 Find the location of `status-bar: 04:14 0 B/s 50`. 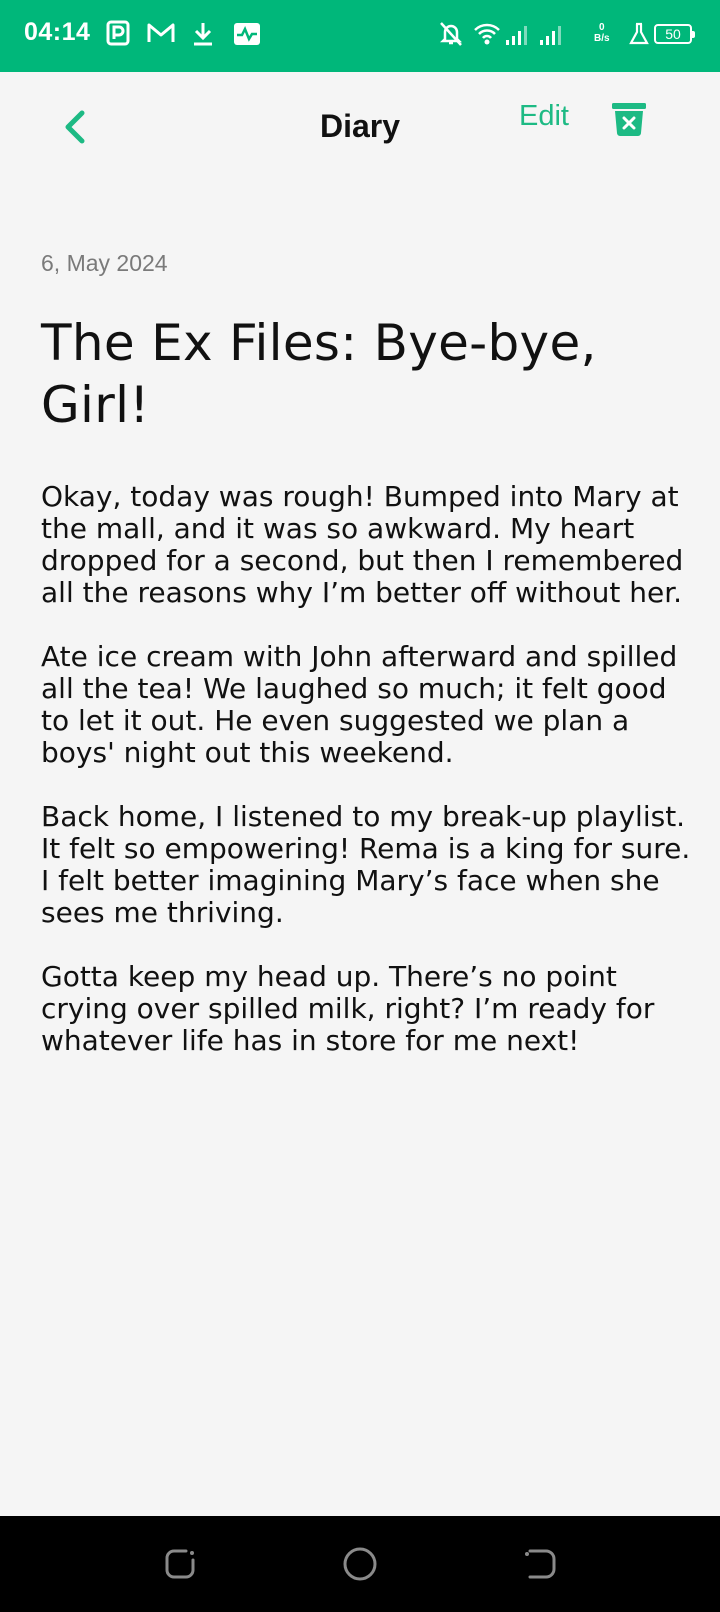

status-bar: 04:14 0 B/s 50 is located at coordinates (360, 36).